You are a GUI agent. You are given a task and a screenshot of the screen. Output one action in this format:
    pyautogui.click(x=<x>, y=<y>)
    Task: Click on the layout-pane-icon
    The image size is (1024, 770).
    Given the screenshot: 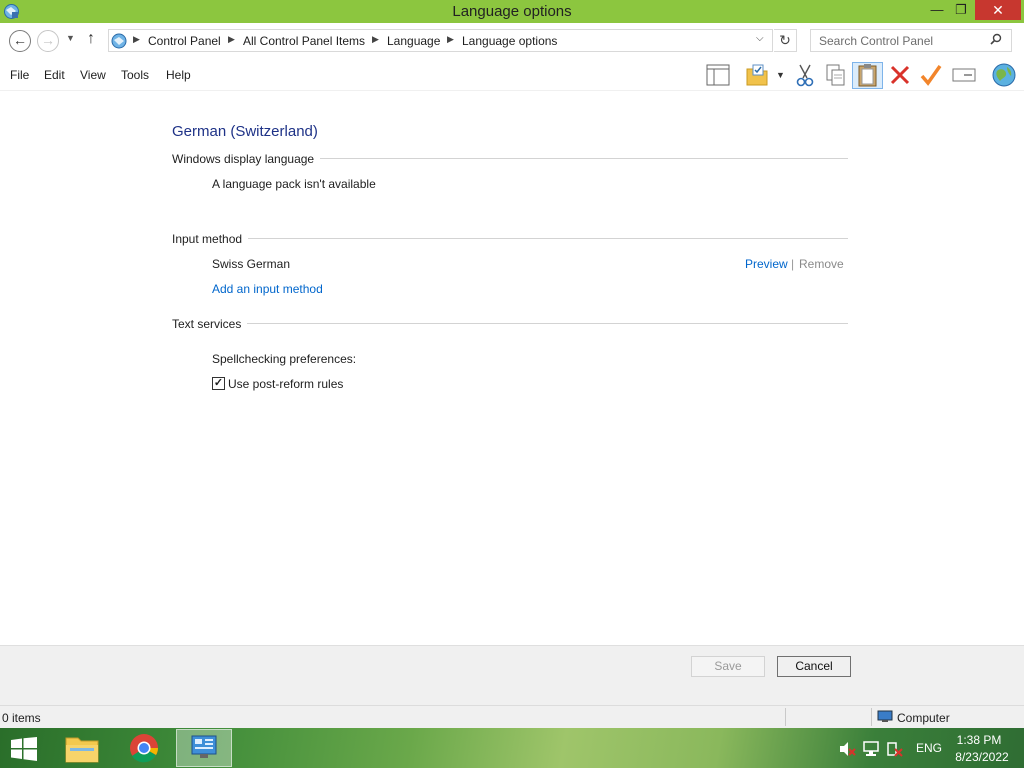 What is the action you would take?
    pyautogui.click(x=718, y=75)
    